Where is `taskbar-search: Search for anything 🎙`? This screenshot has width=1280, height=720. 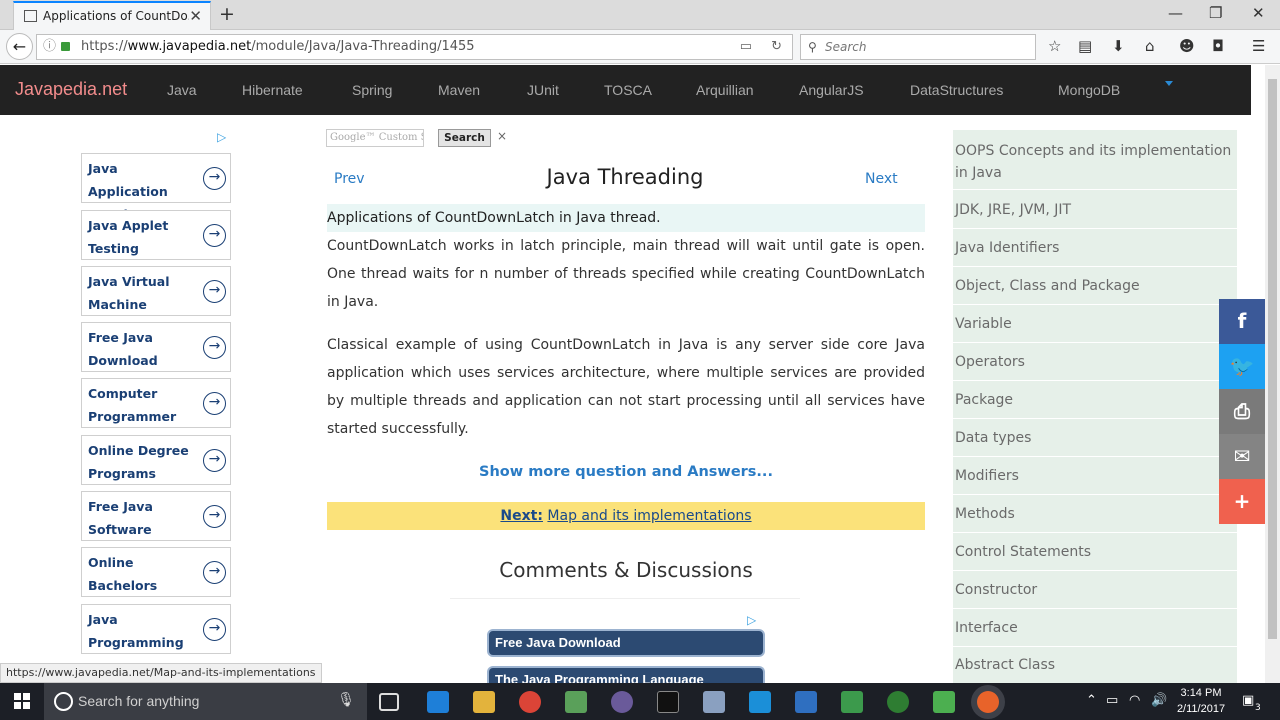 taskbar-search: Search for anything 🎙 is located at coordinates (205, 701).